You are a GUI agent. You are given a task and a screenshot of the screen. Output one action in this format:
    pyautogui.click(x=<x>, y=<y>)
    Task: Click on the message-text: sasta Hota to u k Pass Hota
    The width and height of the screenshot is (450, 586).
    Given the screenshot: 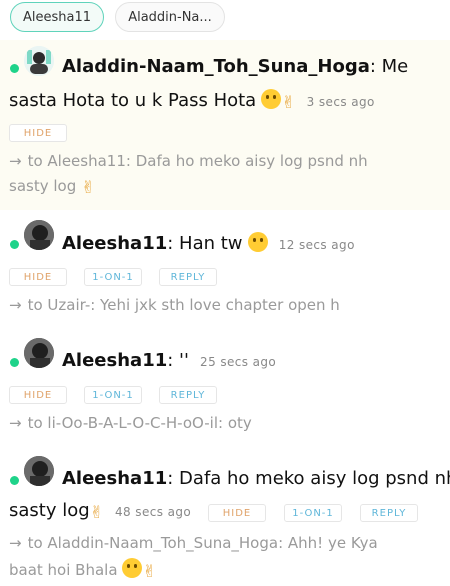 What is the action you would take?
    pyautogui.click(x=133, y=100)
    